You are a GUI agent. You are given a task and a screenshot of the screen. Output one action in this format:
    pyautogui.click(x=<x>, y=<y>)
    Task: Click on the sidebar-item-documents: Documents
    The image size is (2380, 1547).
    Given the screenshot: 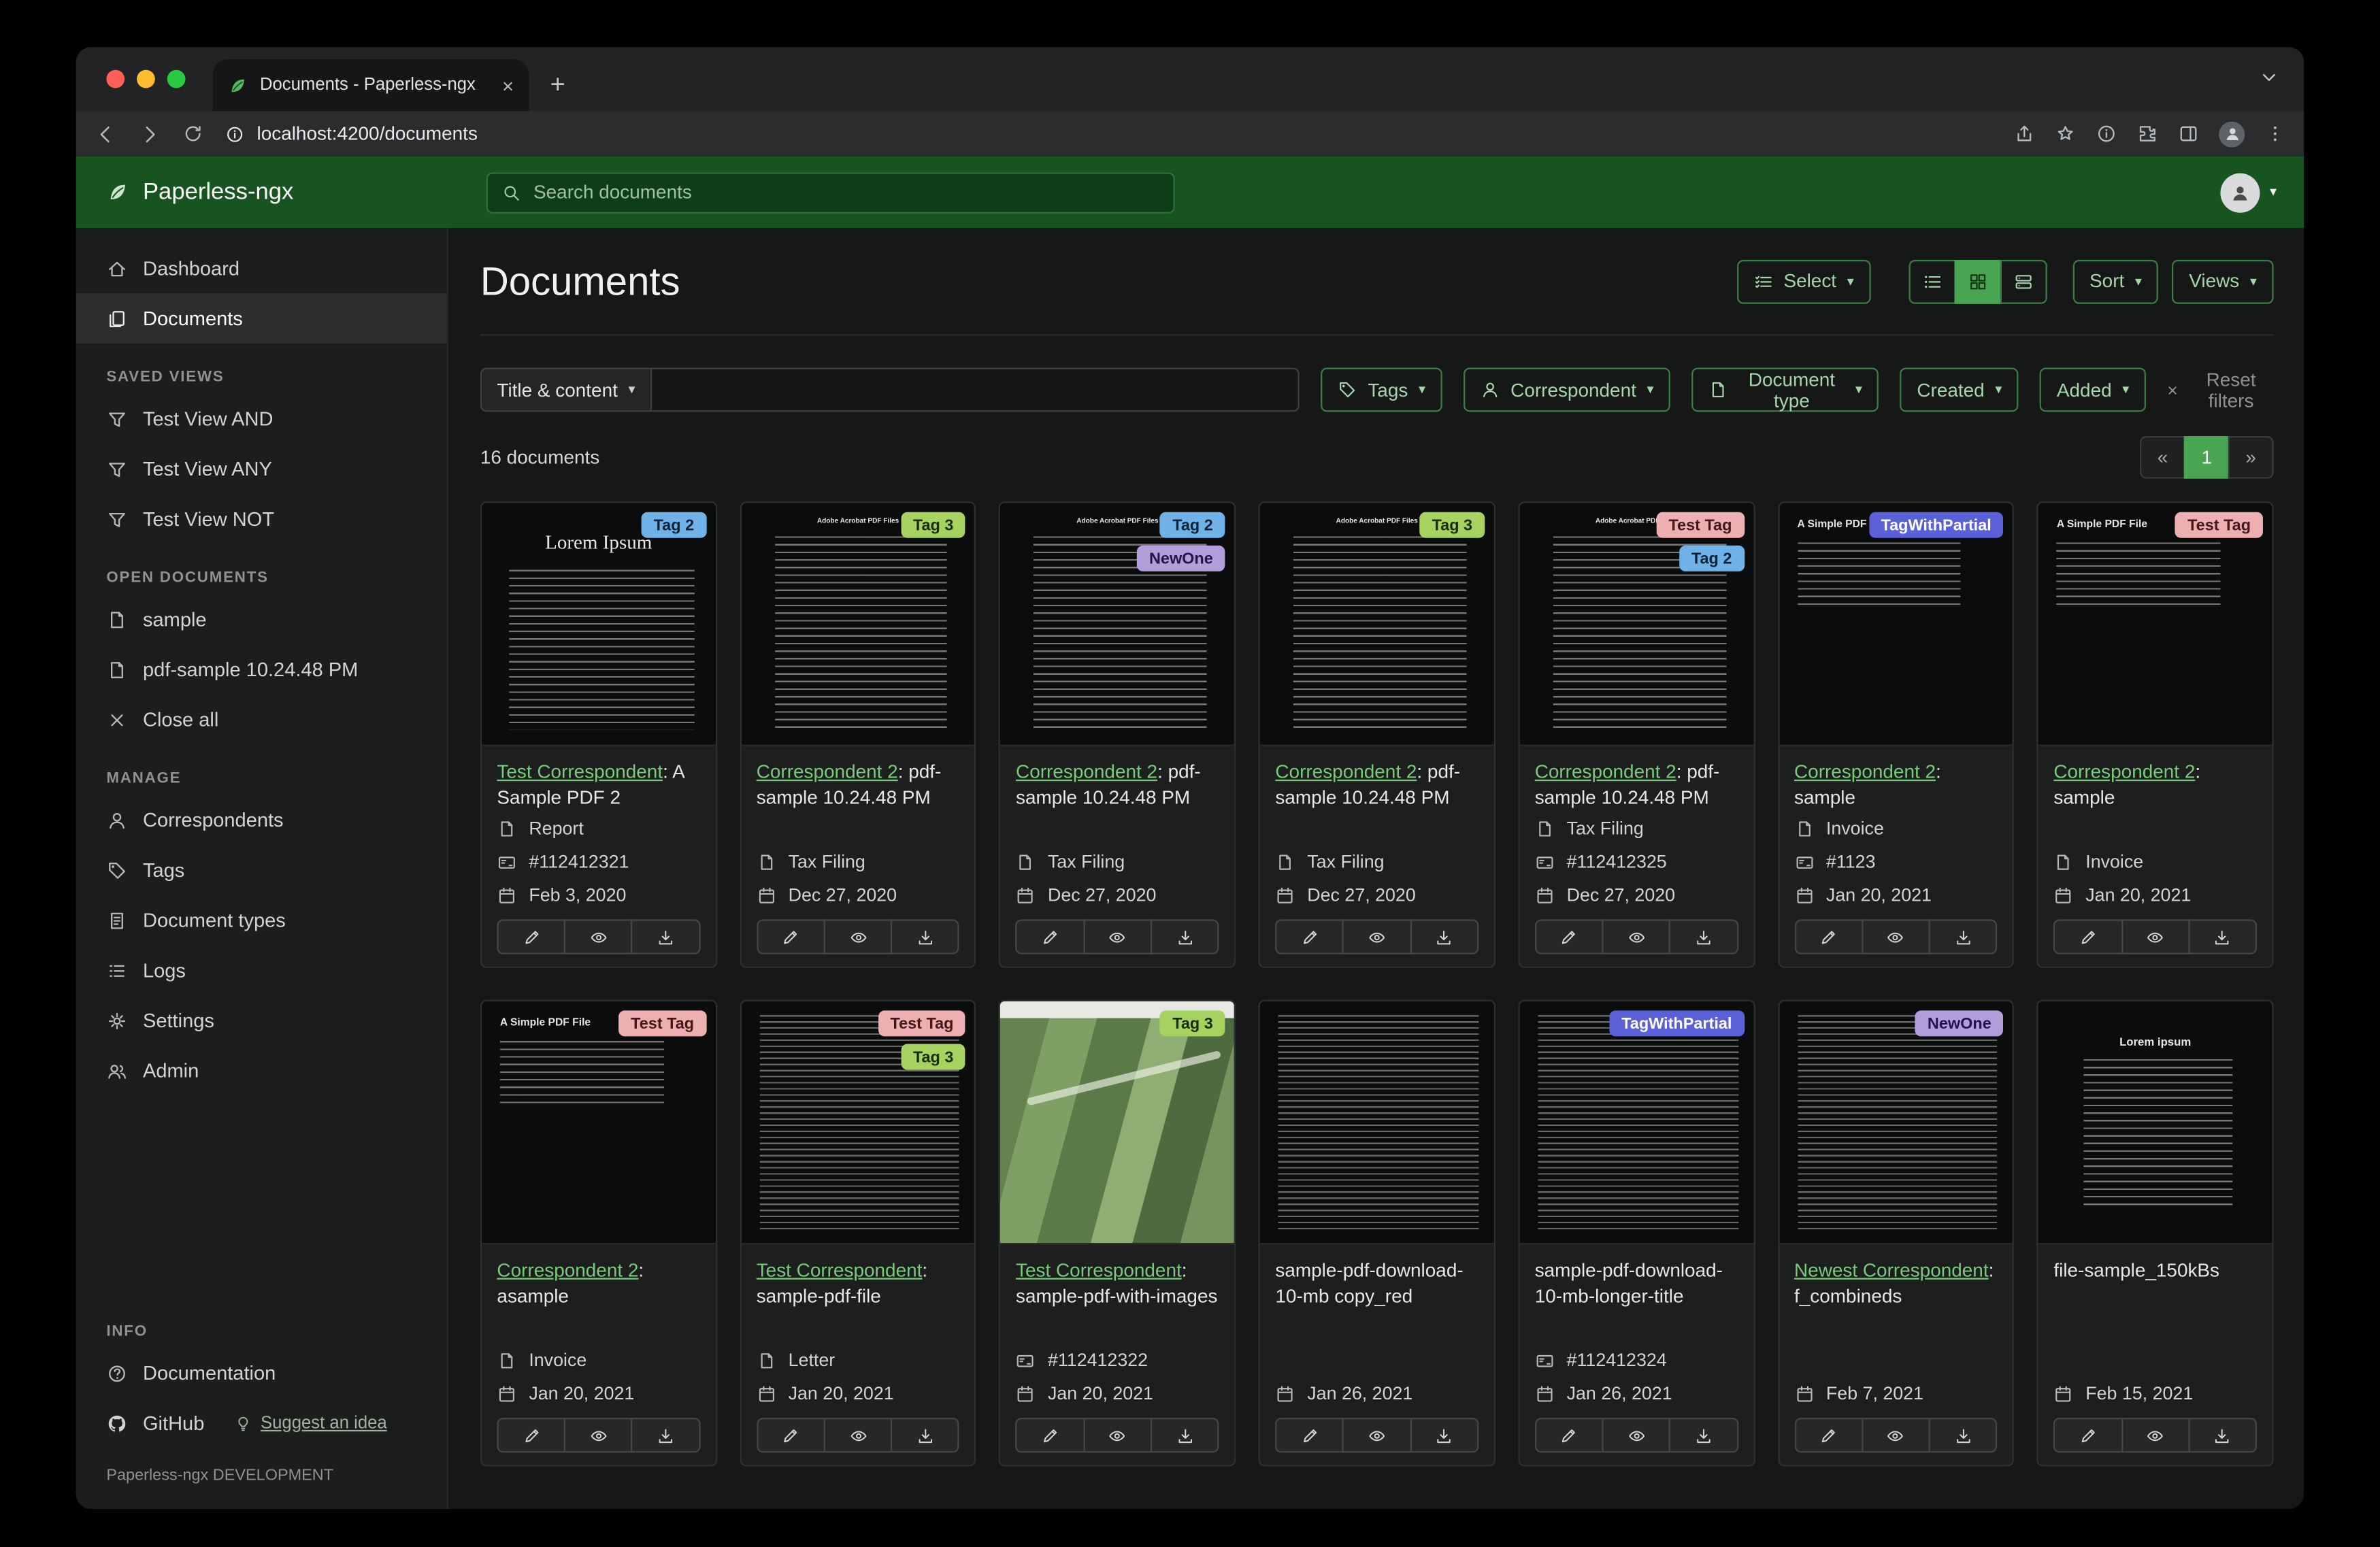 What is the action you would take?
    pyautogui.click(x=261, y=318)
    